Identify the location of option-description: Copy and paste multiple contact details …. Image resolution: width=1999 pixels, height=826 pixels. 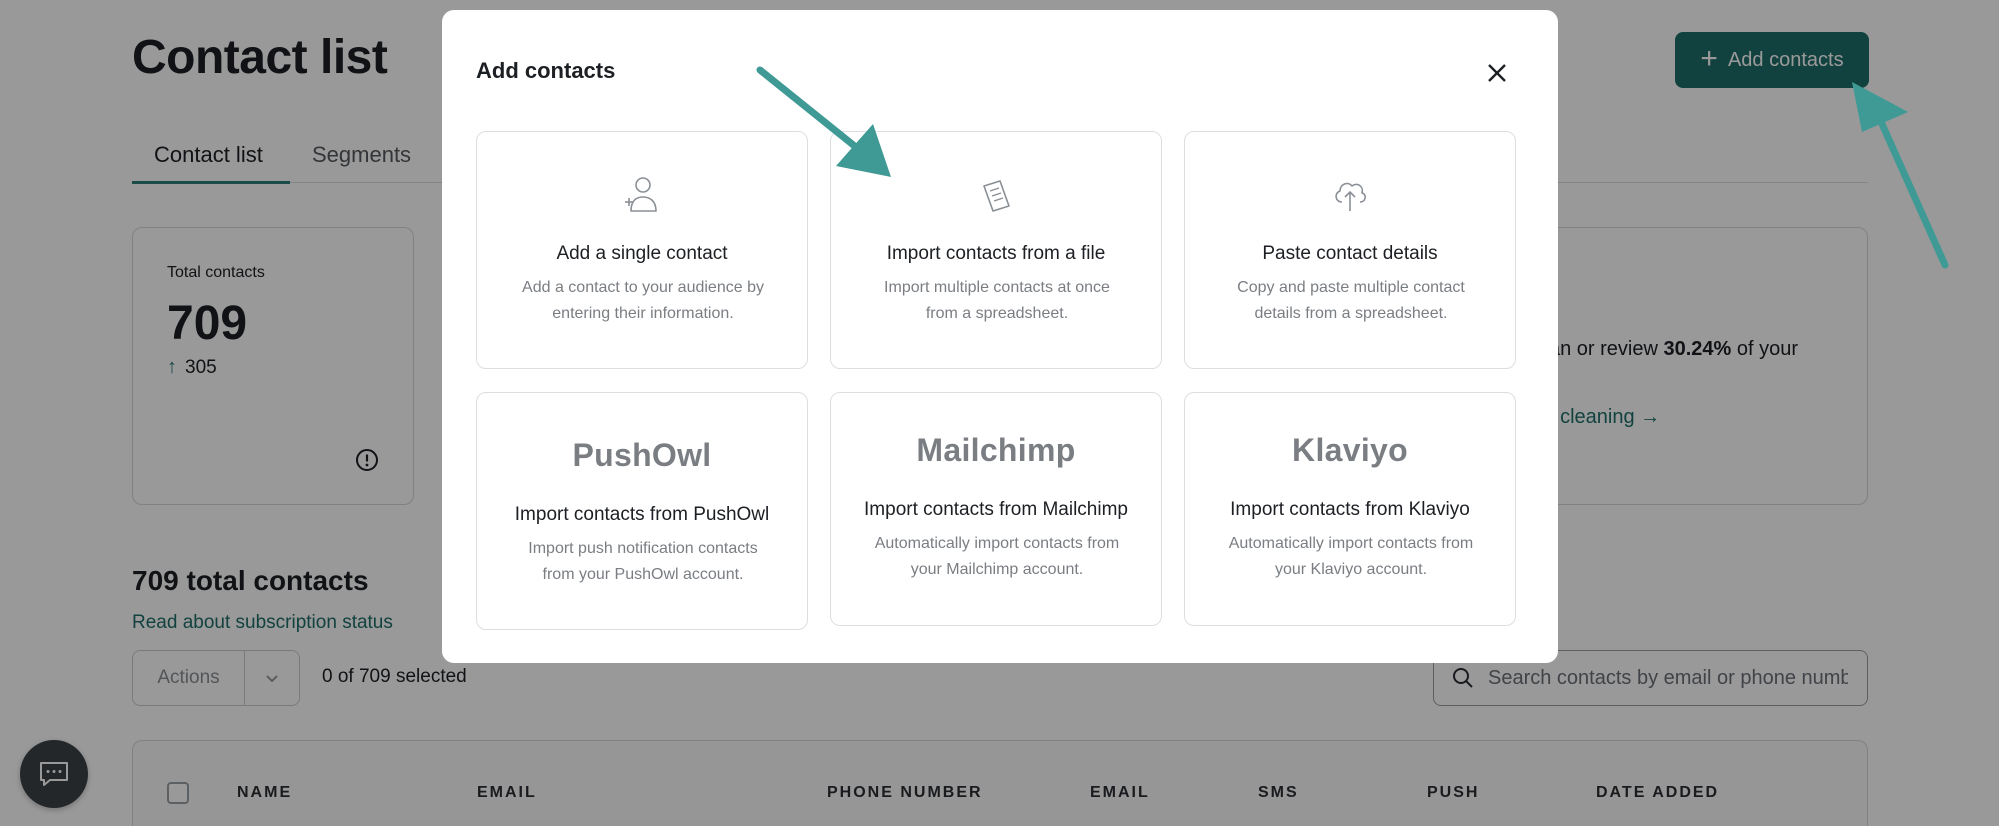
(1351, 300).